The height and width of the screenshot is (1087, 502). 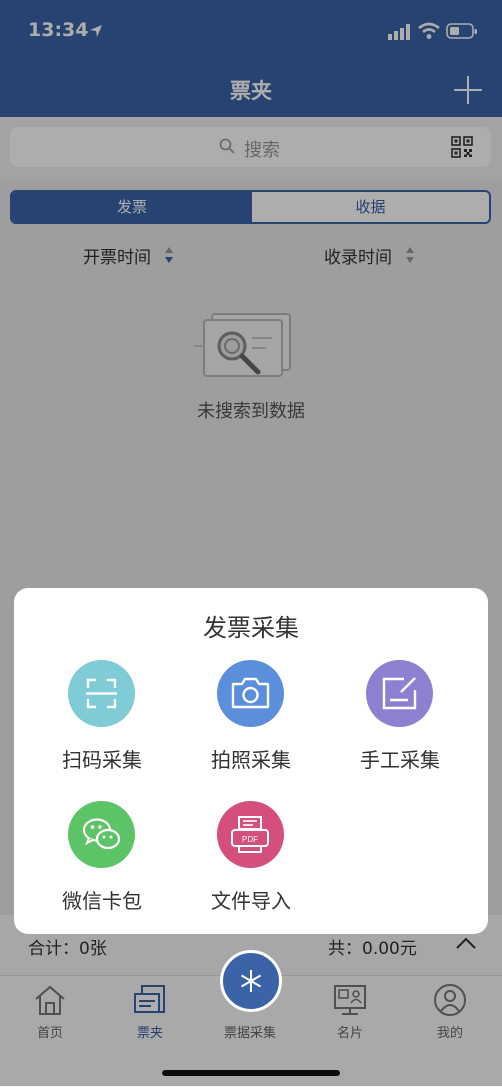 I want to click on scan-icon, so click(x=101, y=693).